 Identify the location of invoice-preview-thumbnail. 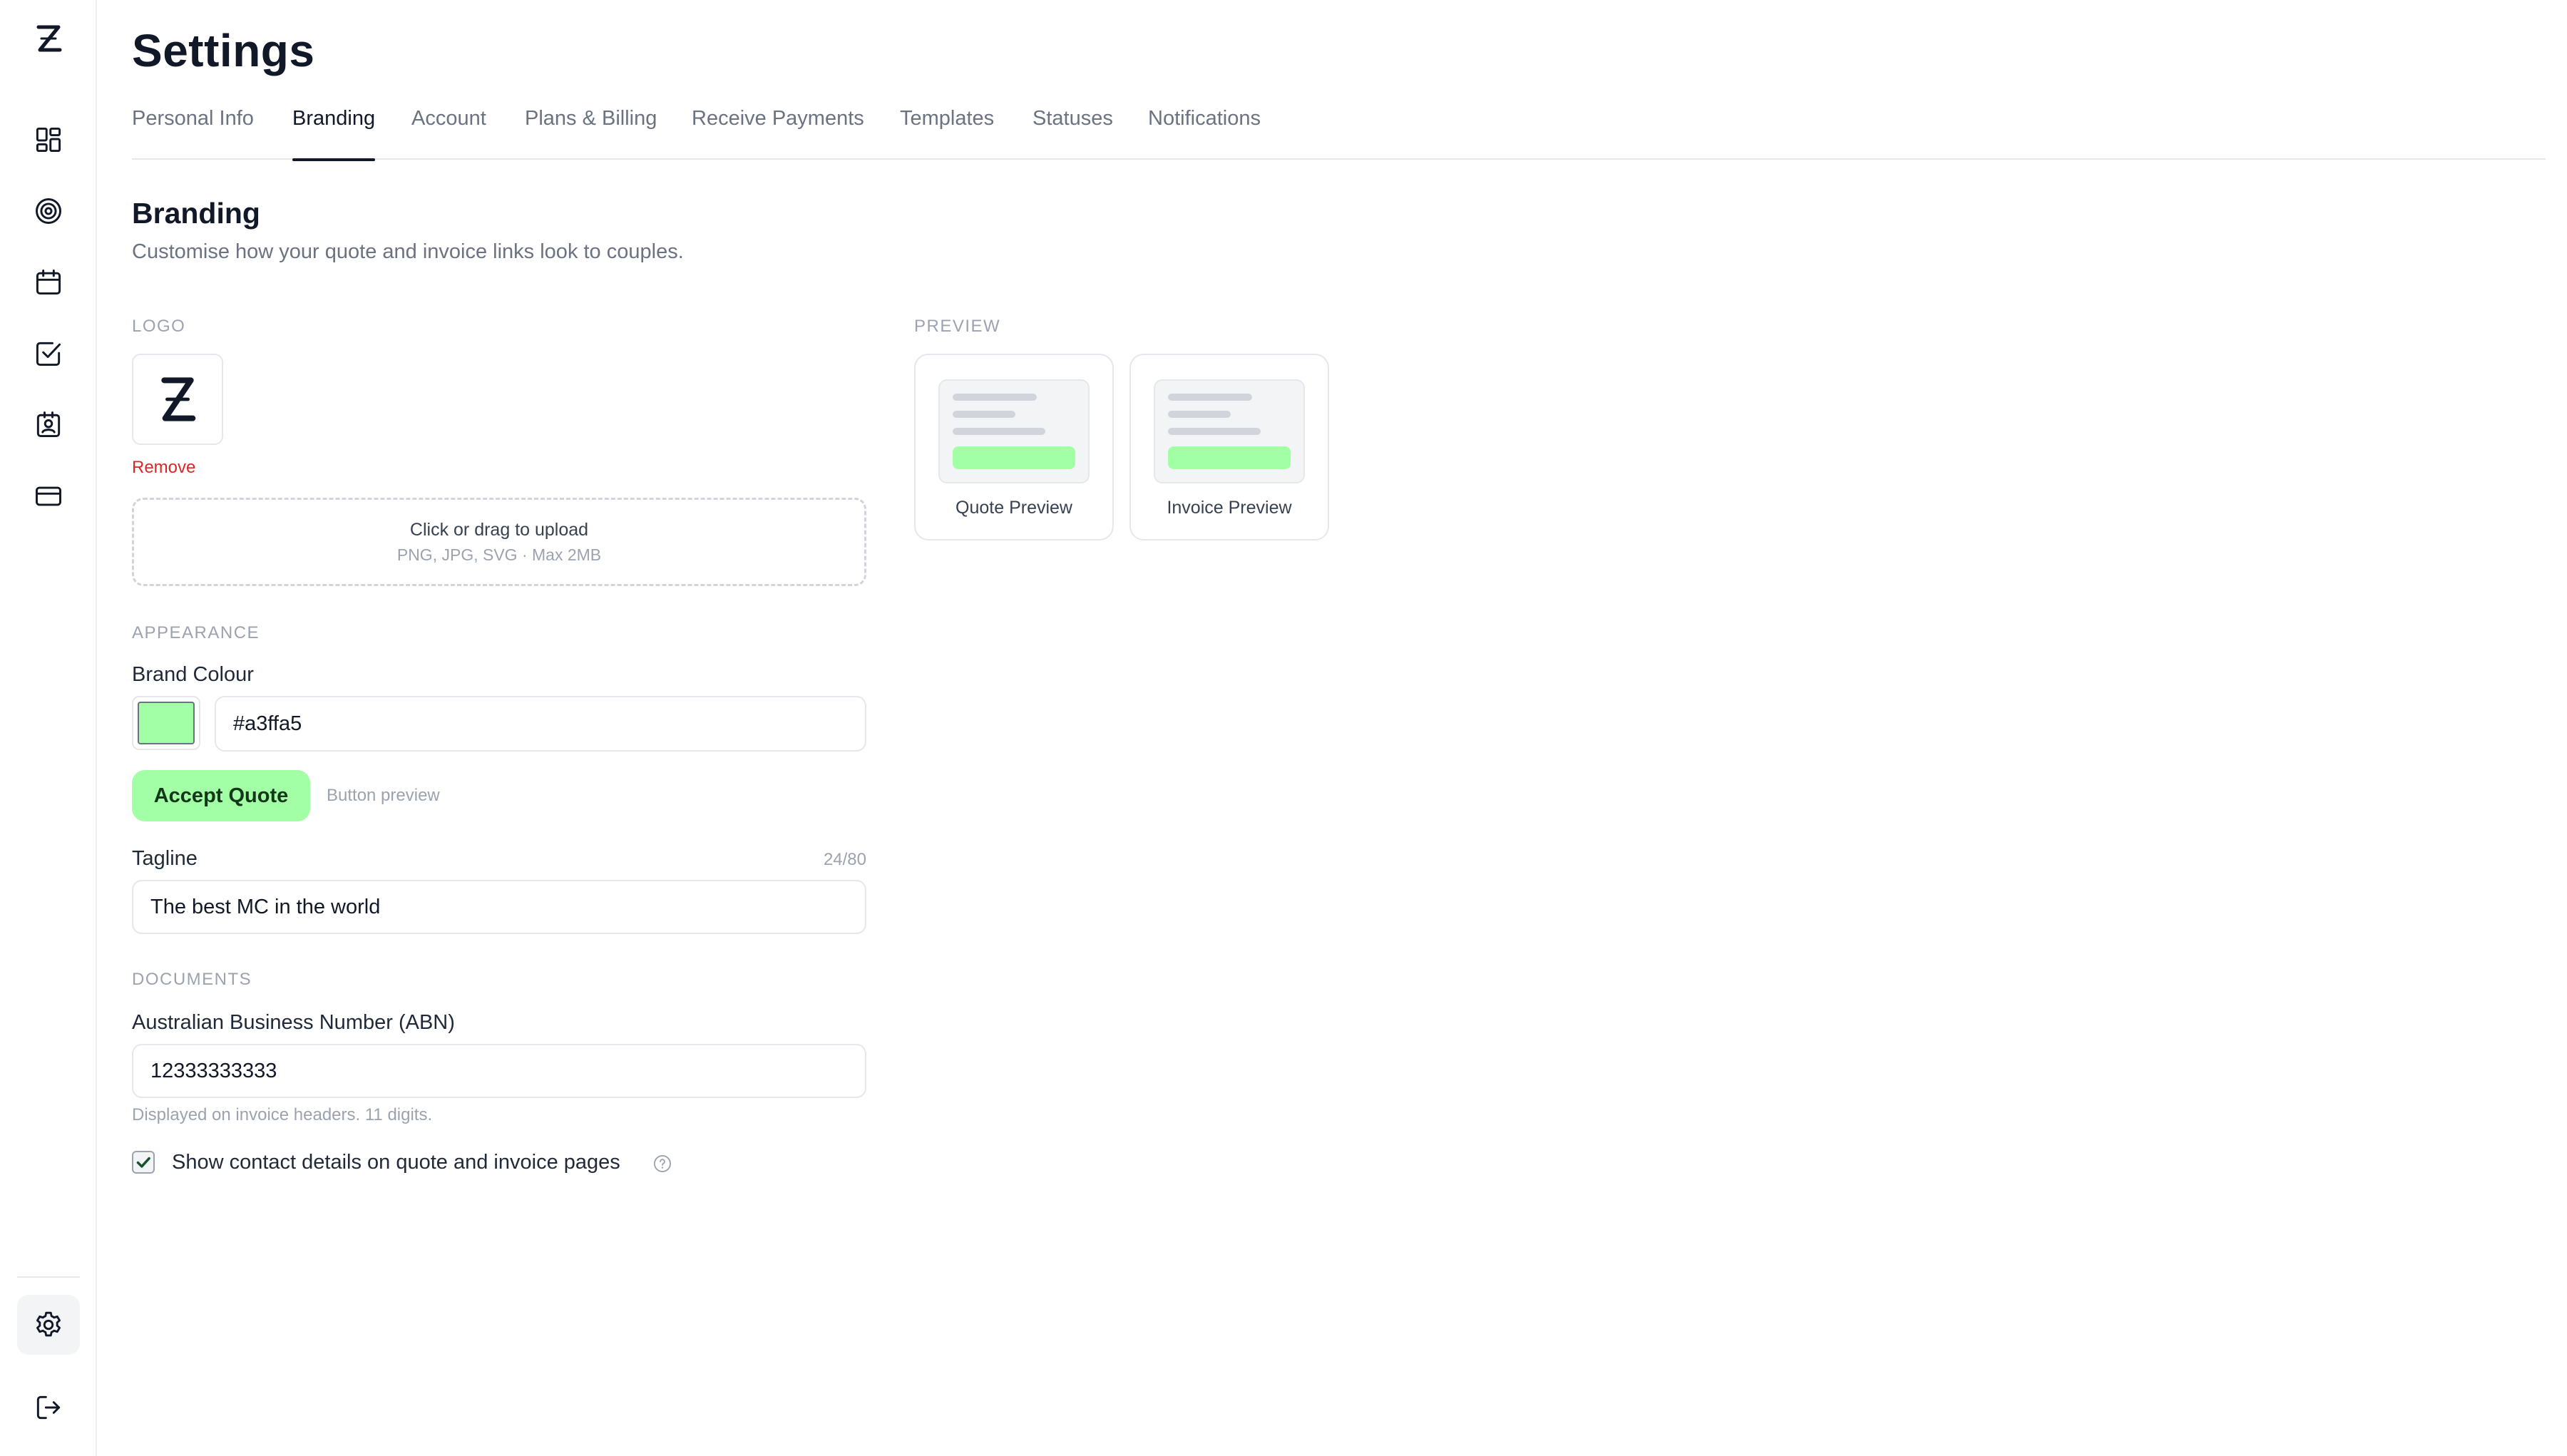
(1229, 431).